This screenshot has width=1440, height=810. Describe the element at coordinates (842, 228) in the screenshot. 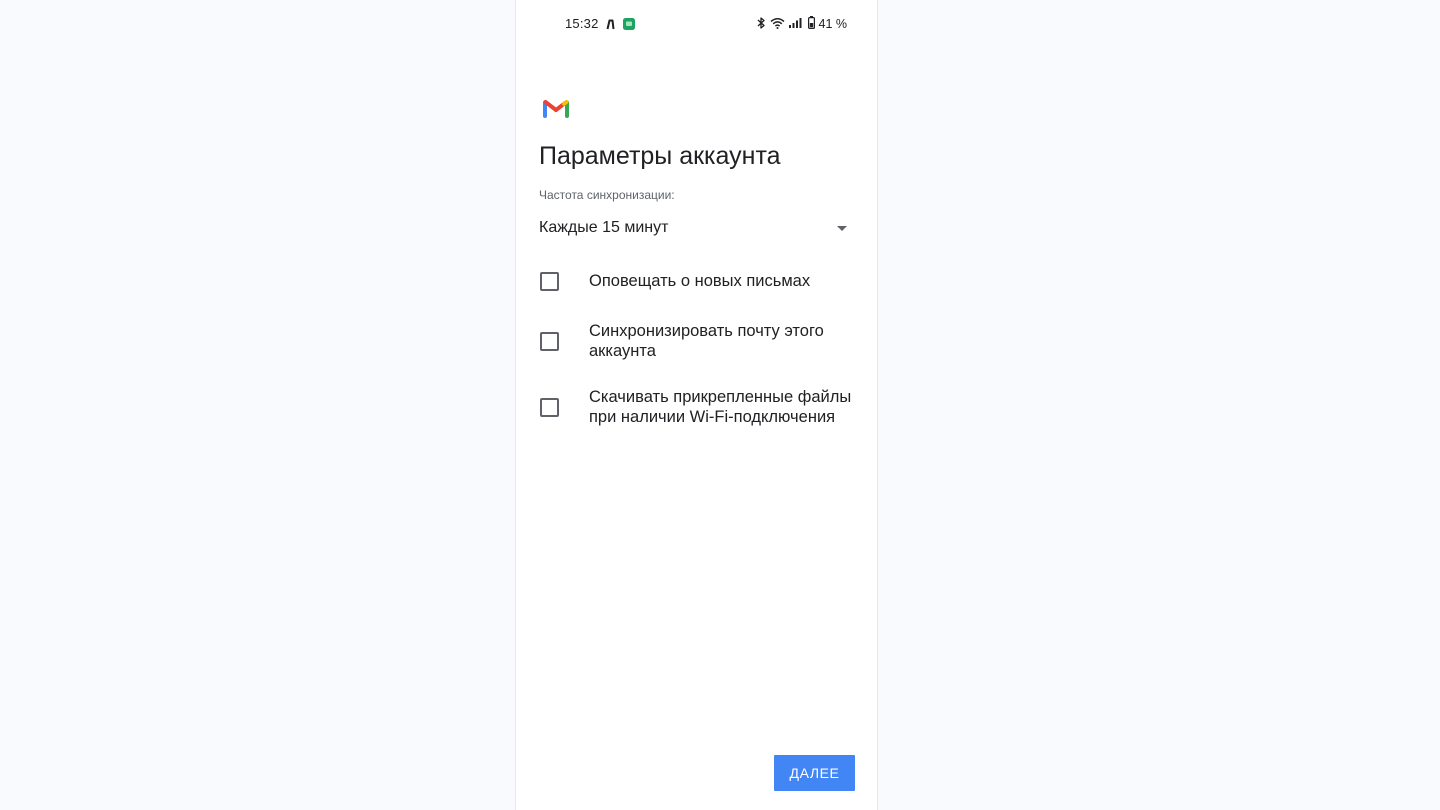

I see `dropdown-arrow-icon` at that location.